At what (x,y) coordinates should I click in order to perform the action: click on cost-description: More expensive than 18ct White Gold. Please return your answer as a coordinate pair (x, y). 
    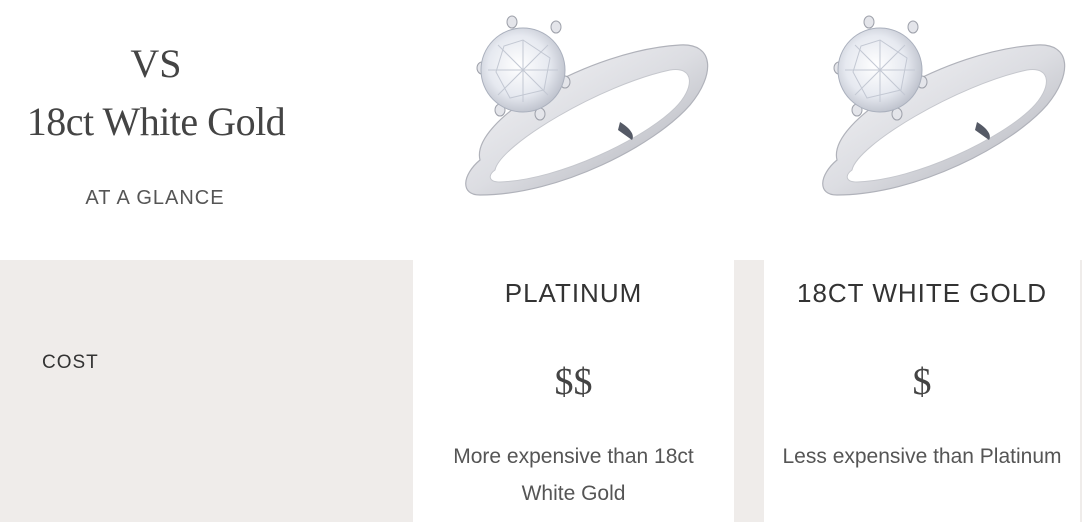
    Looking at the image, I should click on (573, 475).